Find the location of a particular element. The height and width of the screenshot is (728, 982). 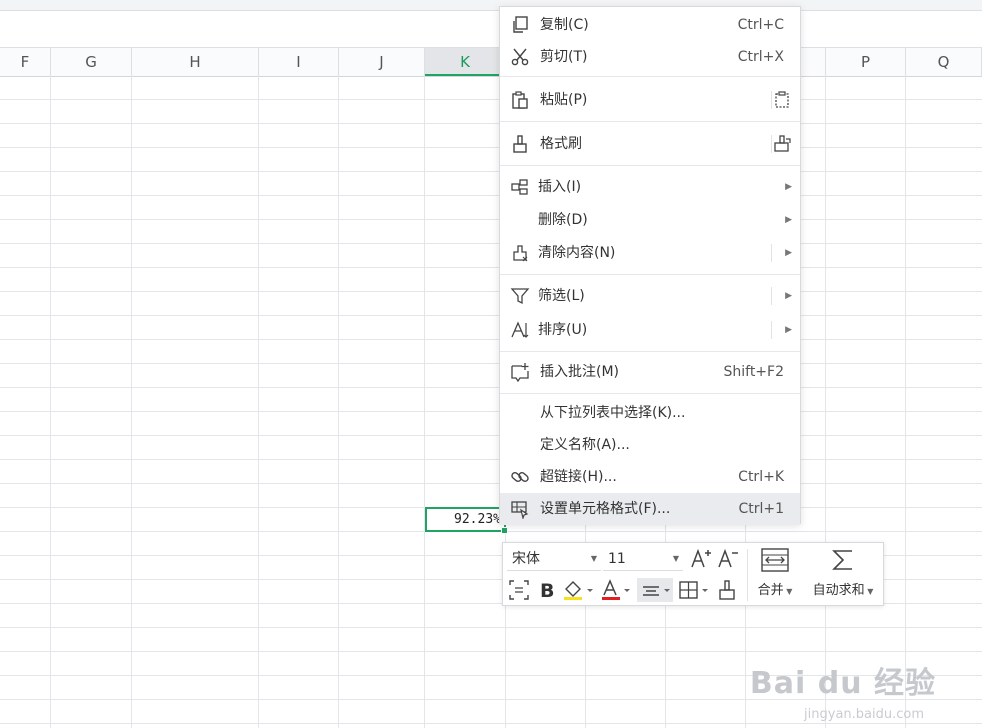

increase-font-icon is located at coordinates (701, 558).